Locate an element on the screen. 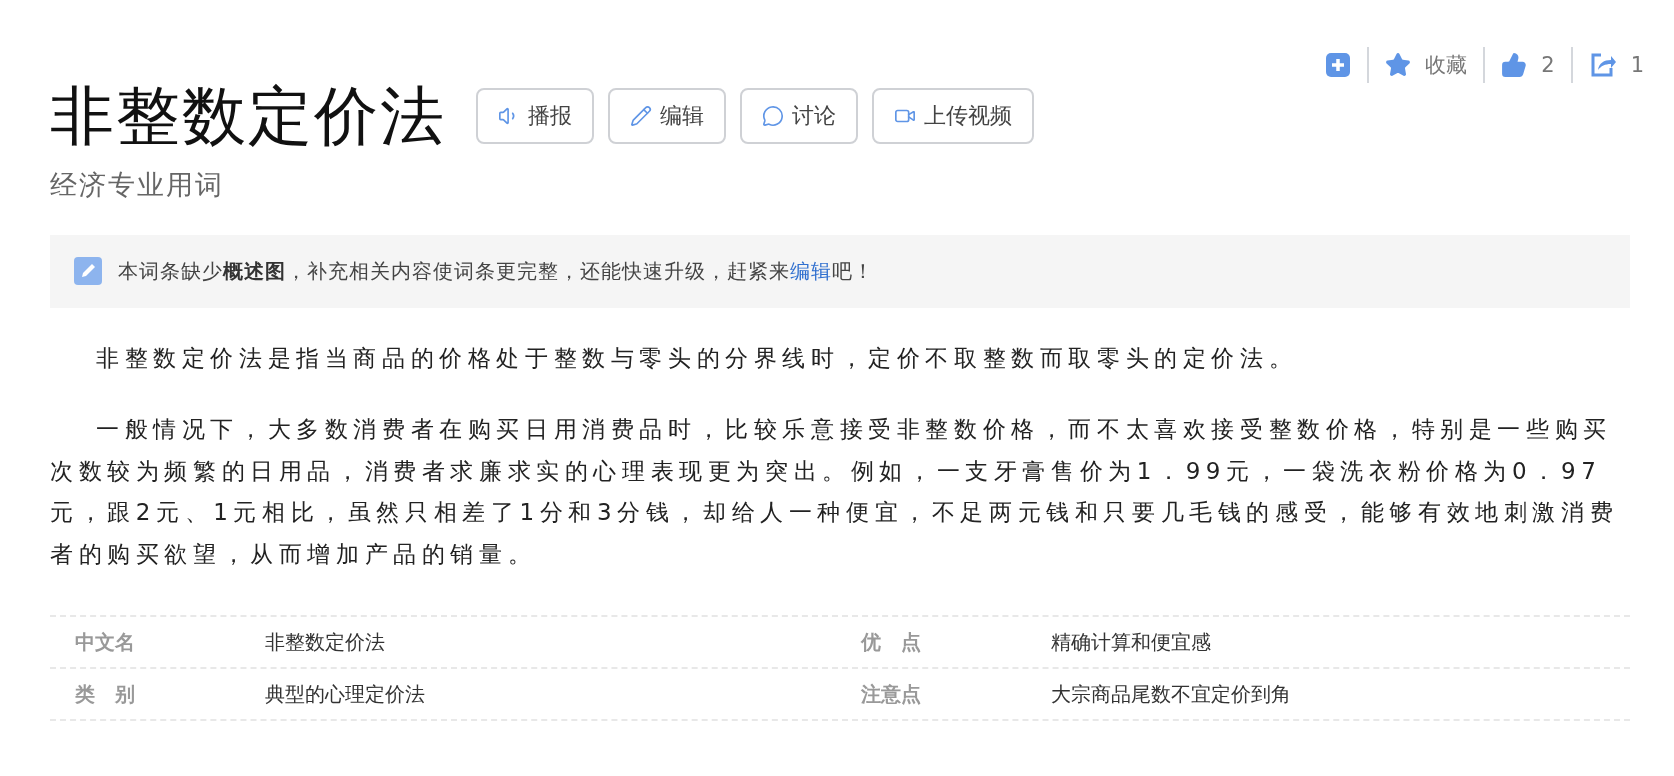 The width and height of the screenshot is (1674, 776). page-title: 非整数定价法 is located at coordinates (248, 116).